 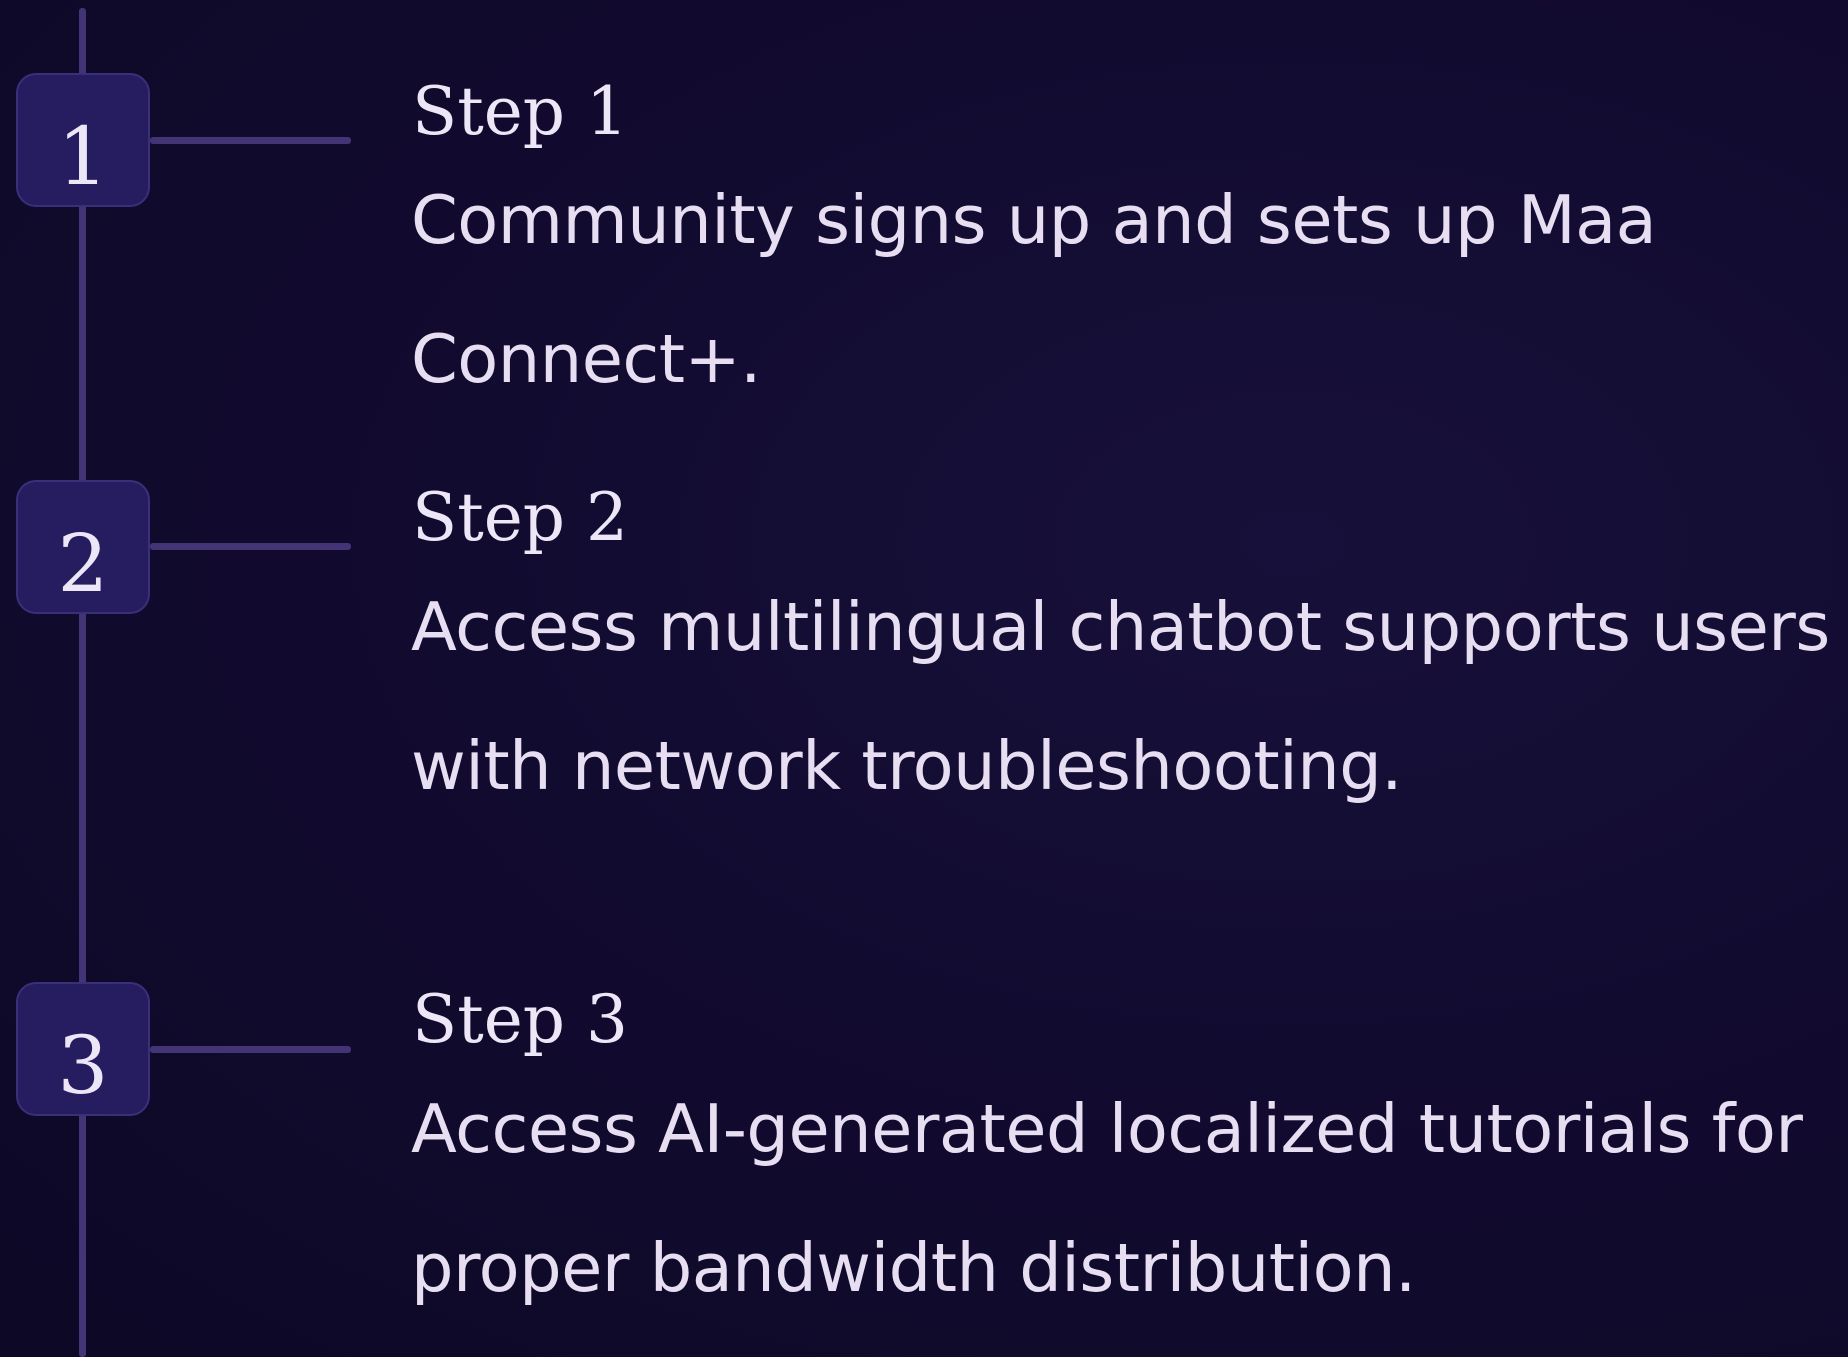 What do you see at coordinates (82, 682) in the screenshot?
I see `timeline-vertical-line` at bounding box center [82, 682].